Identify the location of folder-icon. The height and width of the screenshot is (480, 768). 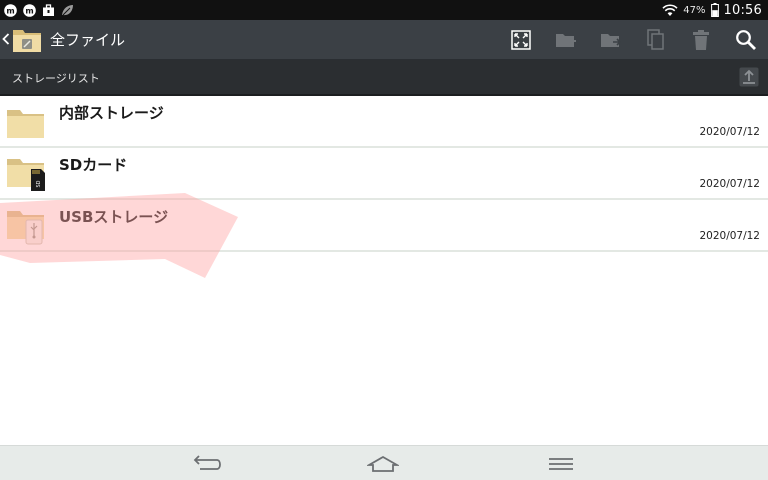
(26, 122).